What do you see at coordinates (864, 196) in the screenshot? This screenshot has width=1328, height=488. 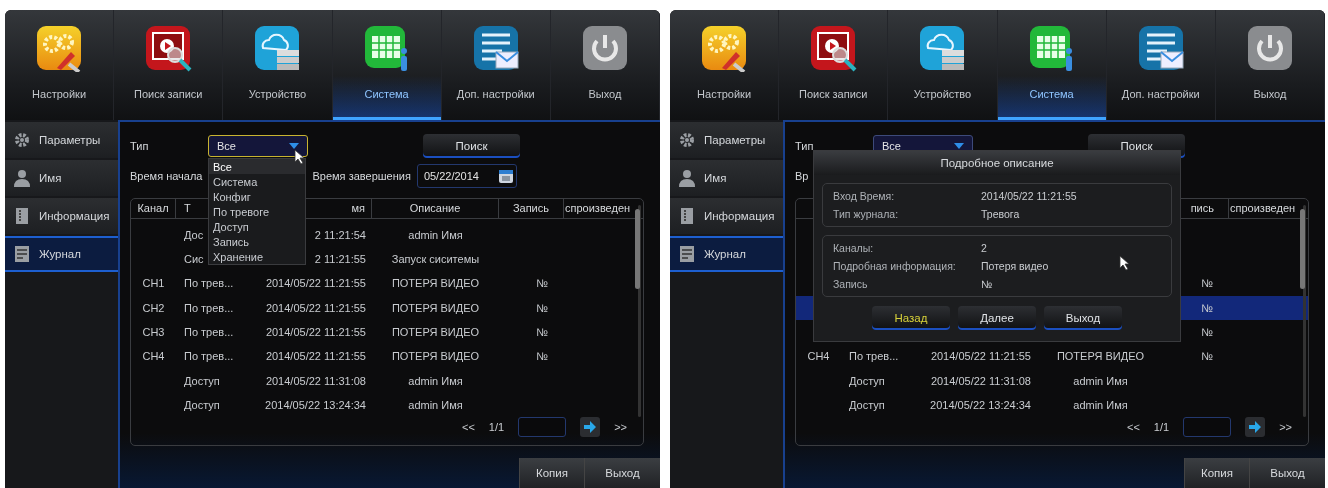 I see `field-label: Вход Время:` at bounding box center [864, 196].